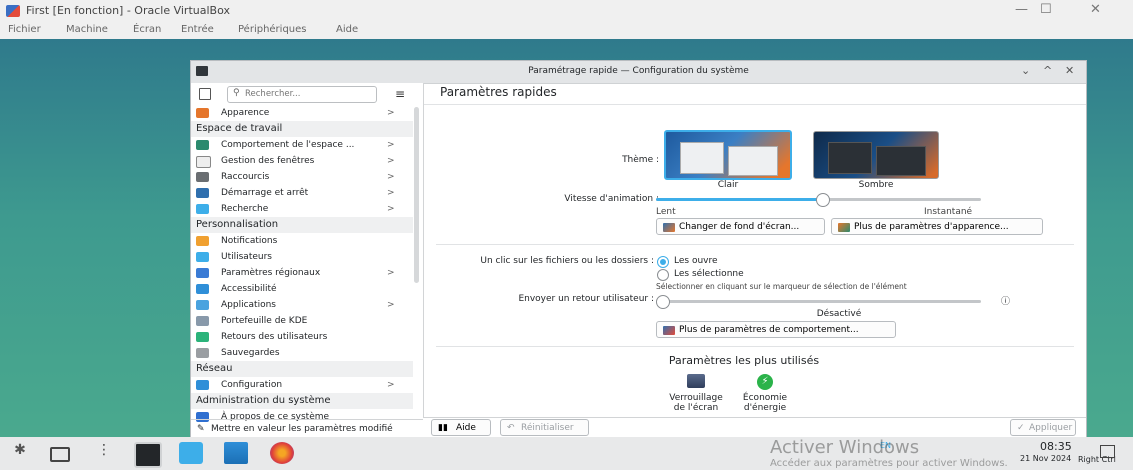 This screenshot has height=470, width=1133. Describe the element at coordinates (302, 401) in the screenshot. I see `sidebar-section-header: Administration du système` at that location.